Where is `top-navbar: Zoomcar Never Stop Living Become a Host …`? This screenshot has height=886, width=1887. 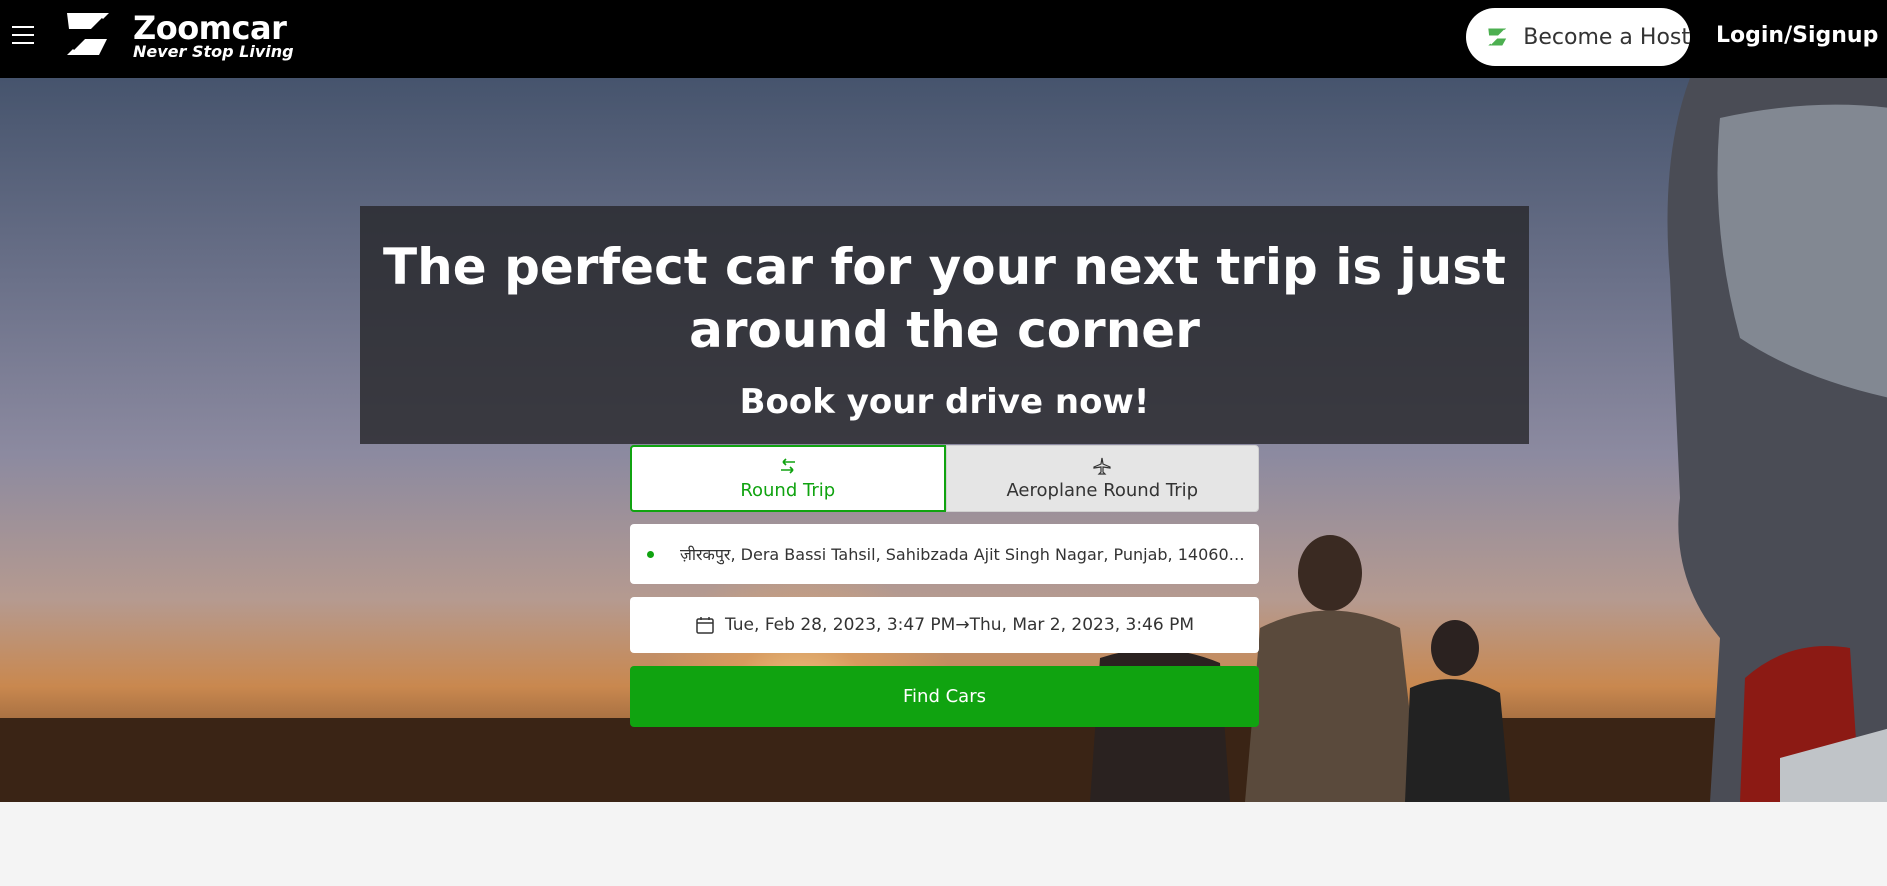 top-navbar: Zoomcar Never Stop Living Become a Host … is located at coordinates (943, 39).